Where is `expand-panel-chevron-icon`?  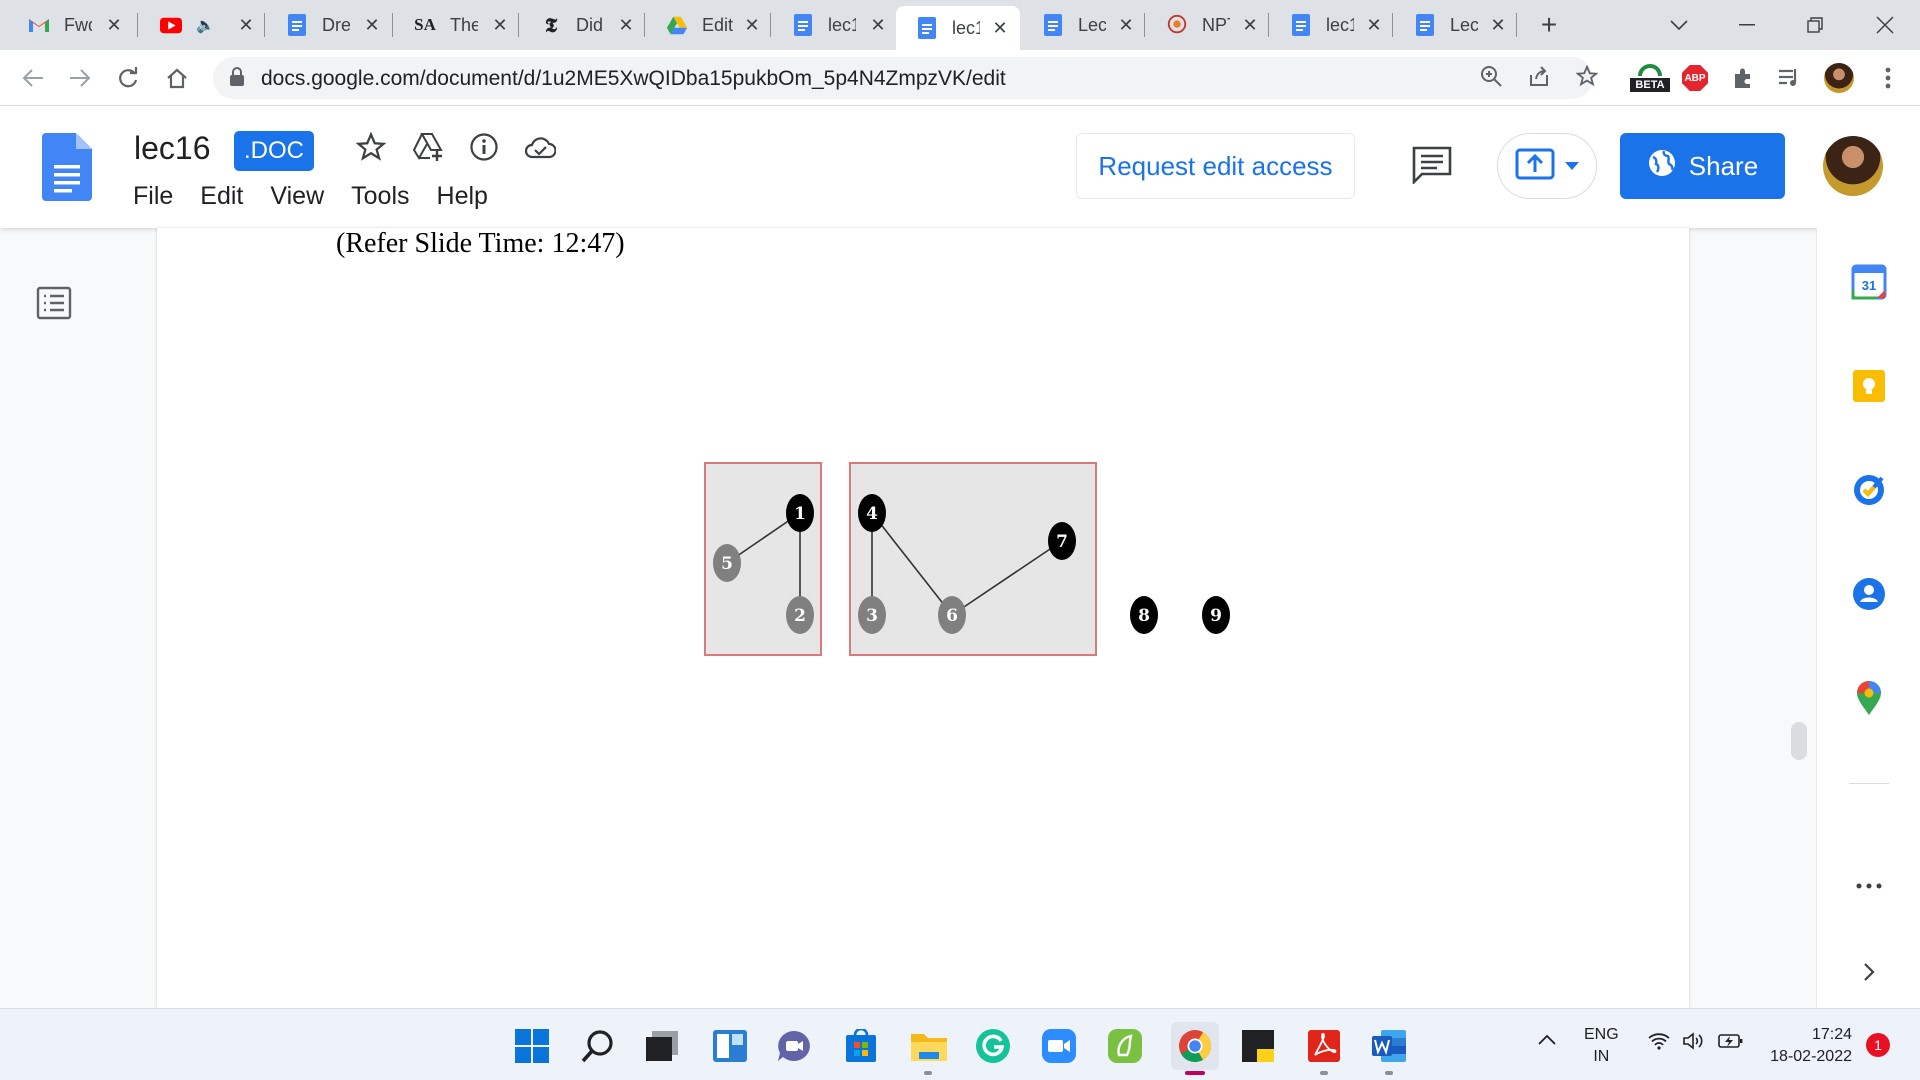 expand-panel-chevron-icon is located at coordinates (1869, 972).